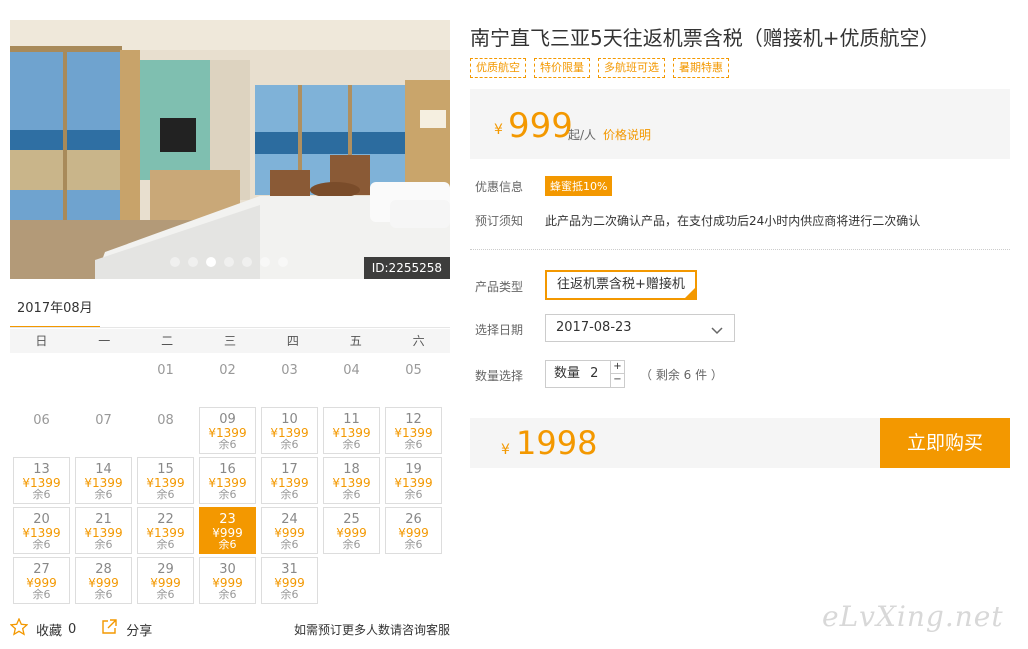  Describe the element at coordinates (289, 430) in the screenshot. I see `calendar-day-available: 10 ¥1399 余6` at that location.